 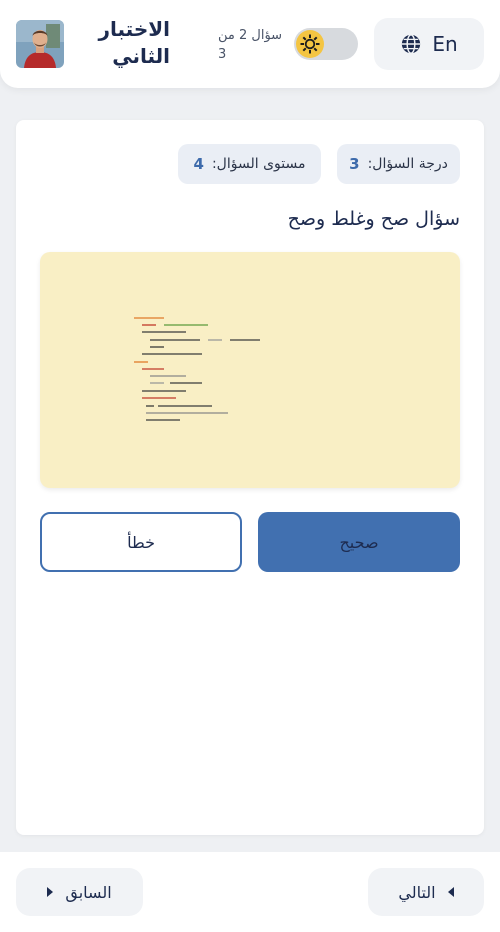 I want to click on globe-icon, so click(x=411, y=44).